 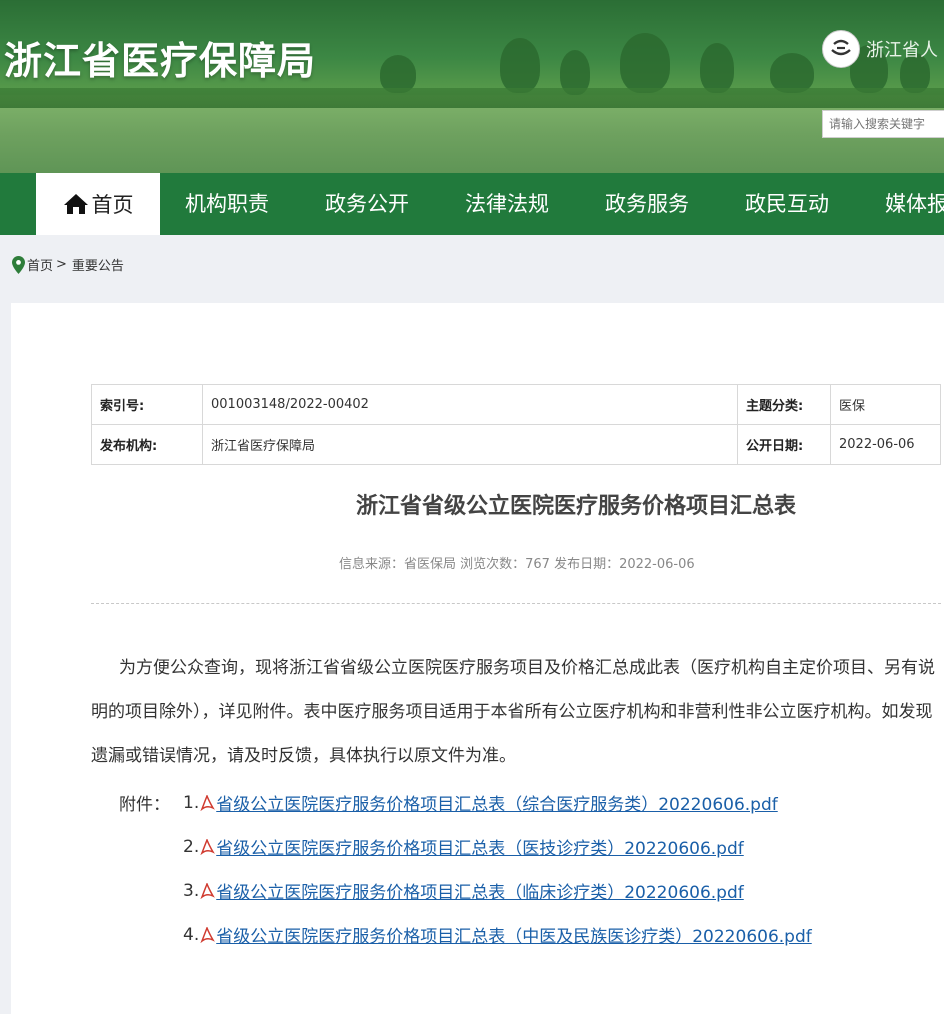 I want to click on nav-item-interaction: 政民互动, so click(x=787, y=204).